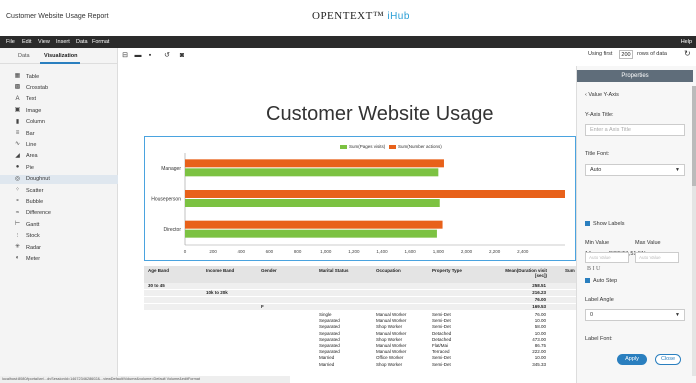 This screenshot has height=383, width=696. What do you see at coordinates (59, 213) in the screenshot?
I see `vis-item-difference: ≈ Difference` at bounding box center [59, 213].